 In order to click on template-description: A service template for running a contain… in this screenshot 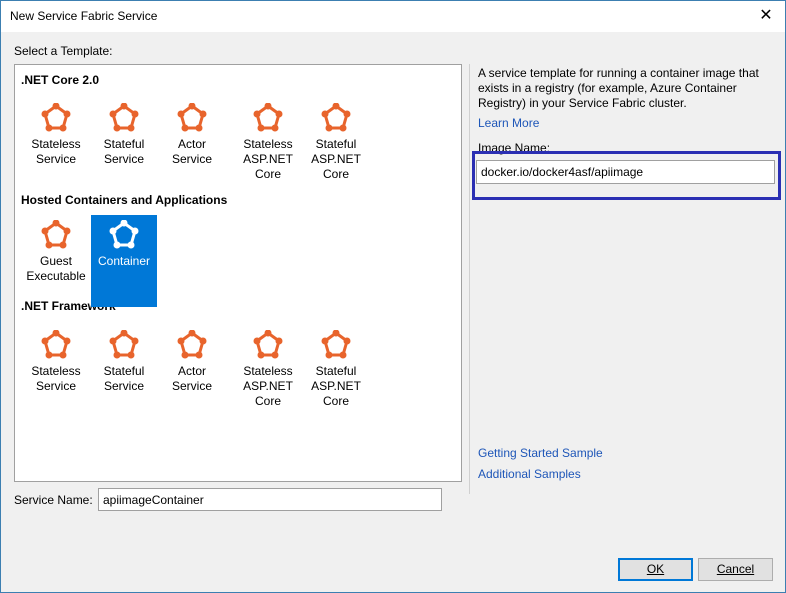, I will do `click(618, 88)`.